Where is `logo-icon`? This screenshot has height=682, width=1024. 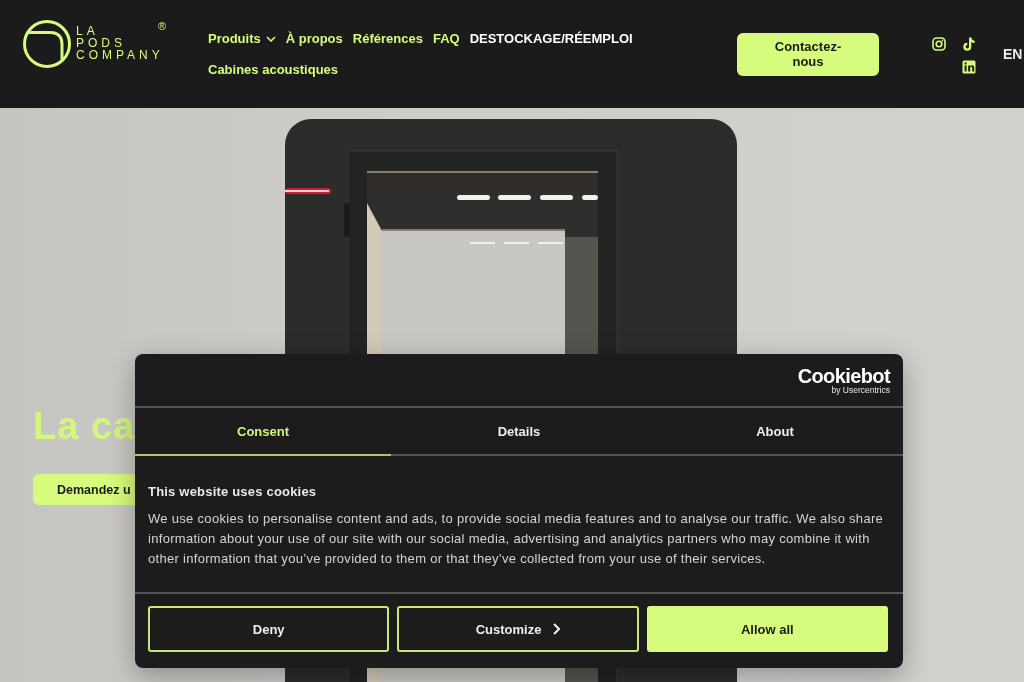 logo-icon is located at coordinates (47, 44).